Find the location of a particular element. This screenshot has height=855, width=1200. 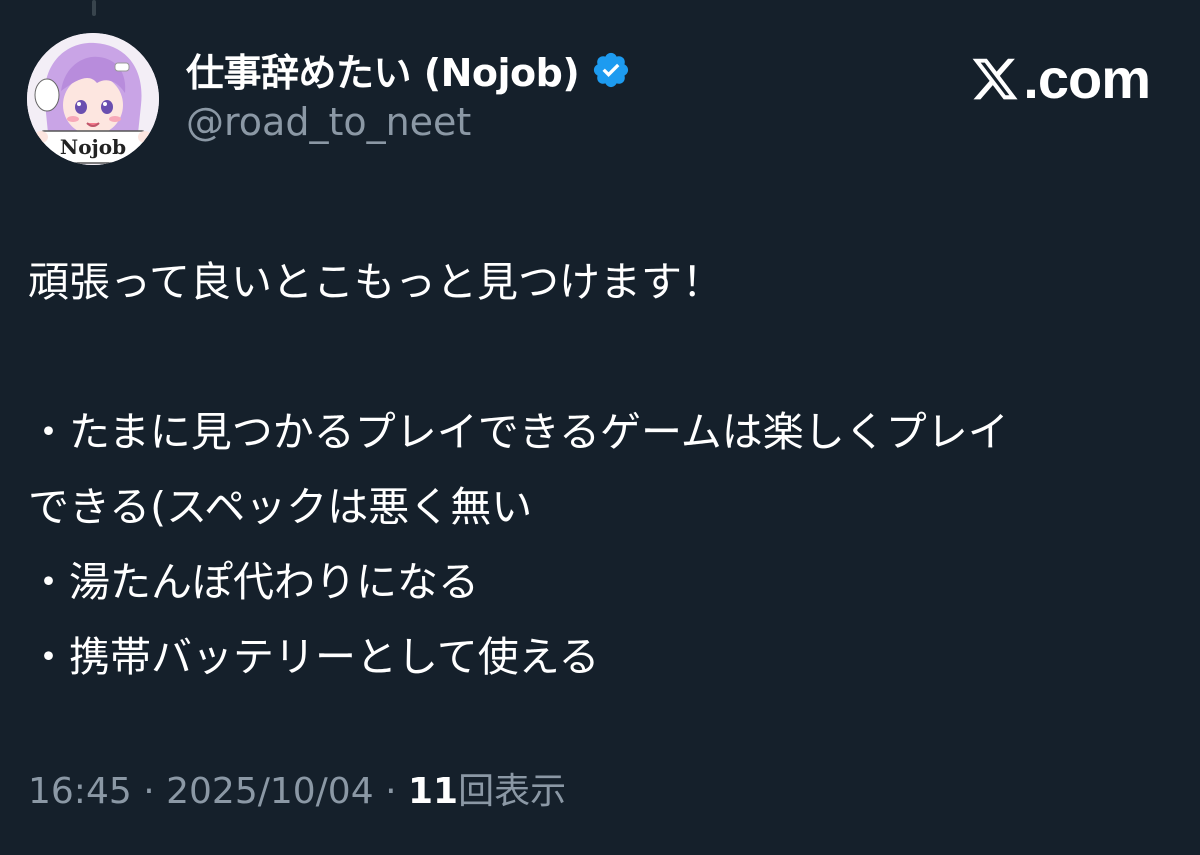

author-avatar: Nojob is located at coordinates (93, 99).